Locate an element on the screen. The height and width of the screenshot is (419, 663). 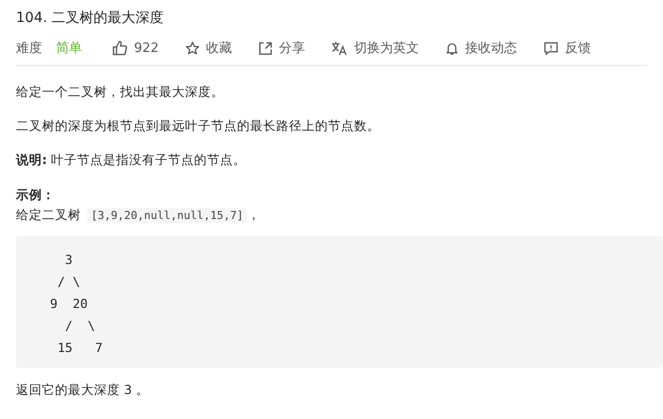
bell-icon is located at coordinates (451, 48).